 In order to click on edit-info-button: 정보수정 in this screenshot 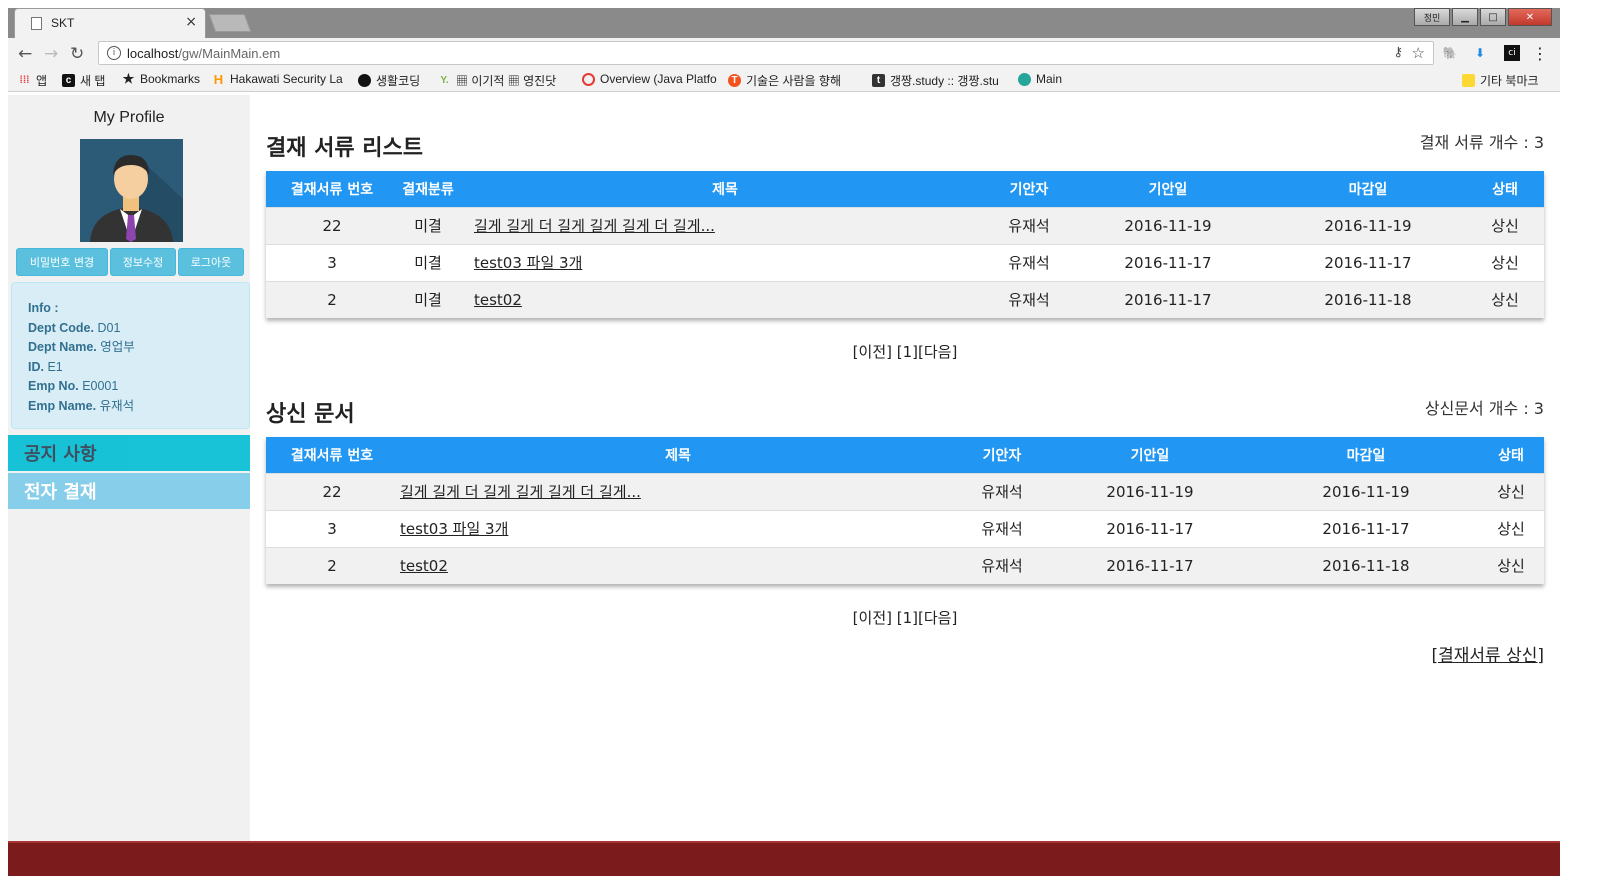, I will do `click(143, 262)`.